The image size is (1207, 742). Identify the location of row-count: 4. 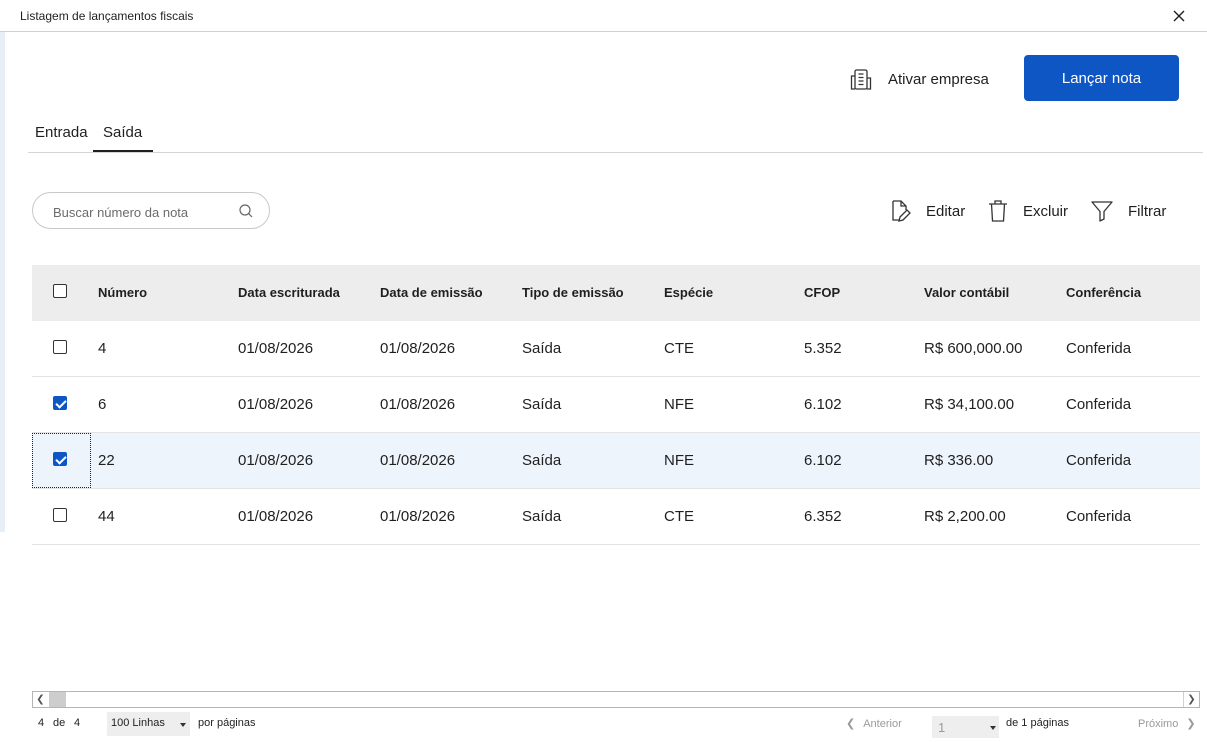
(41, 723).